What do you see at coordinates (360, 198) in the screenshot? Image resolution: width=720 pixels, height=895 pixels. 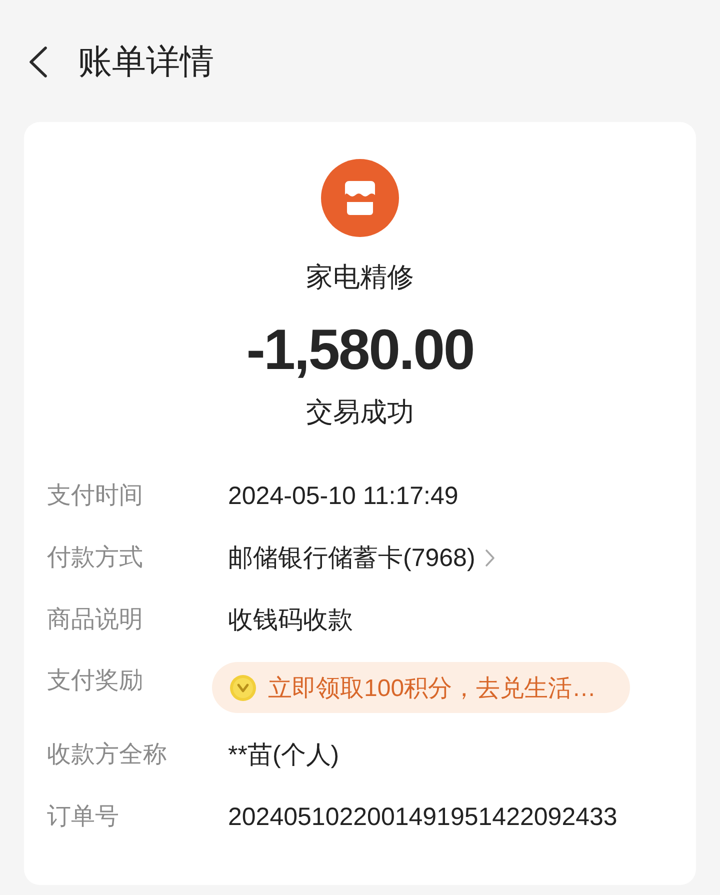 I see `store-icon` at bounding box center [360, 198].